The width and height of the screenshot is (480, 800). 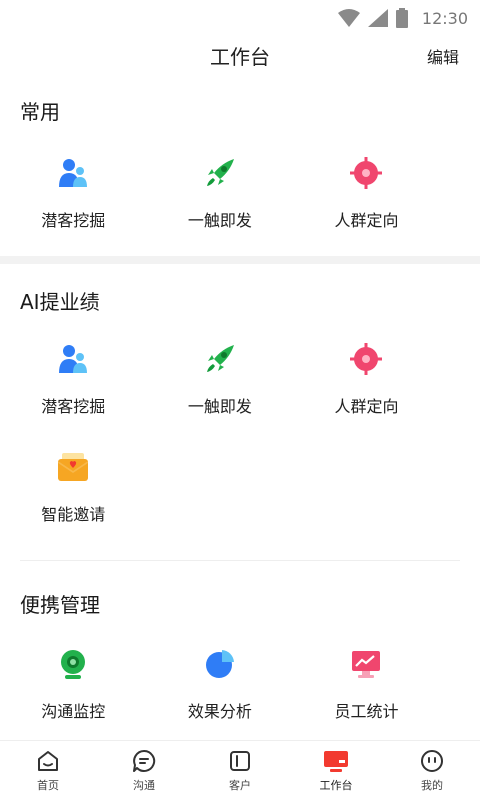 I want to click on tab-workbench: 工作台, so click(x=336, y=770).